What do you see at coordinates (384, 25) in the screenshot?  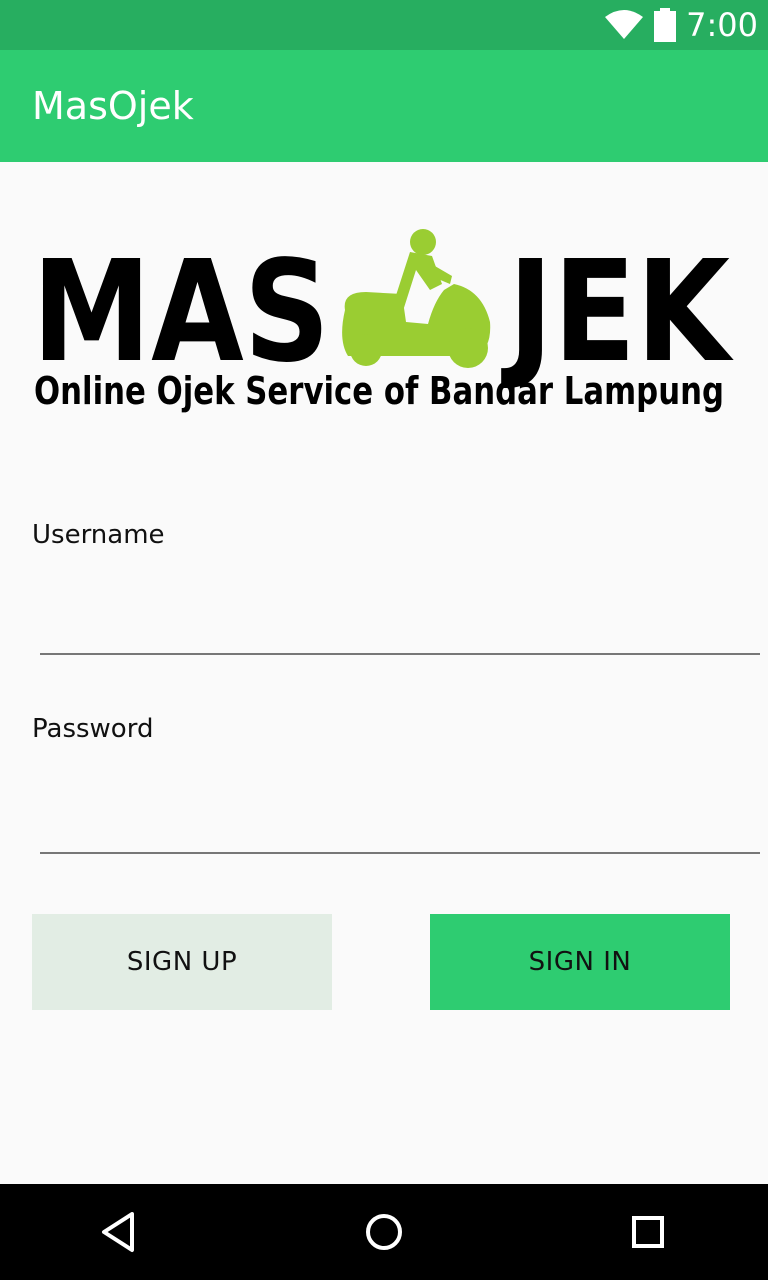 I see `status-bar: 7:00` at bounding box center [384, 25].